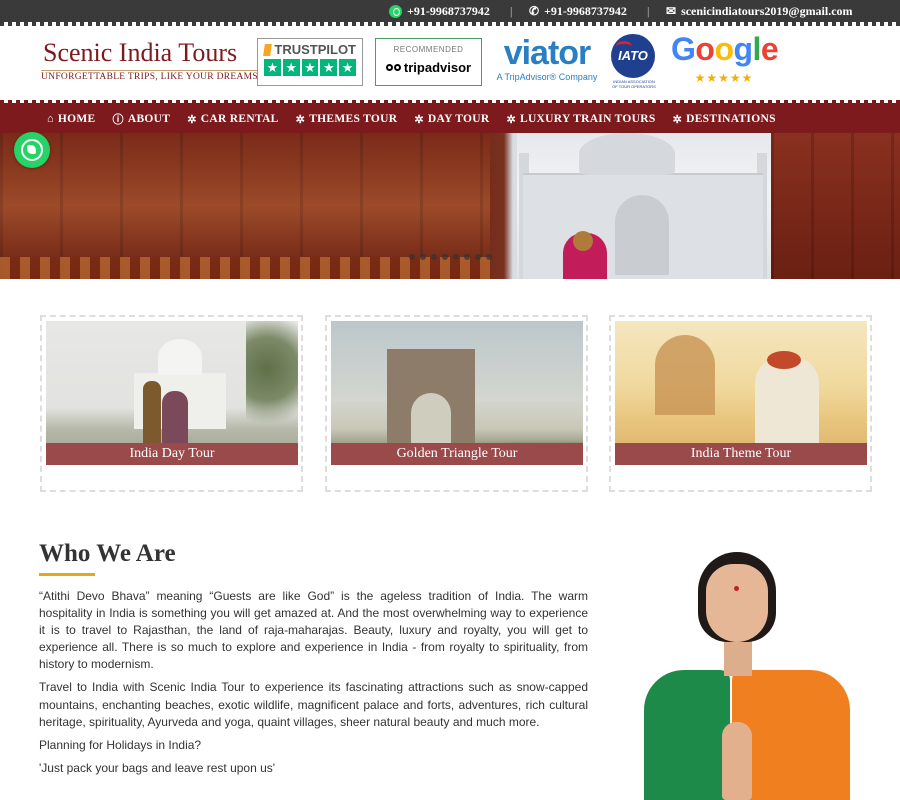  I want to click on nav-label: CAR RENTAL, so click(239, 119).